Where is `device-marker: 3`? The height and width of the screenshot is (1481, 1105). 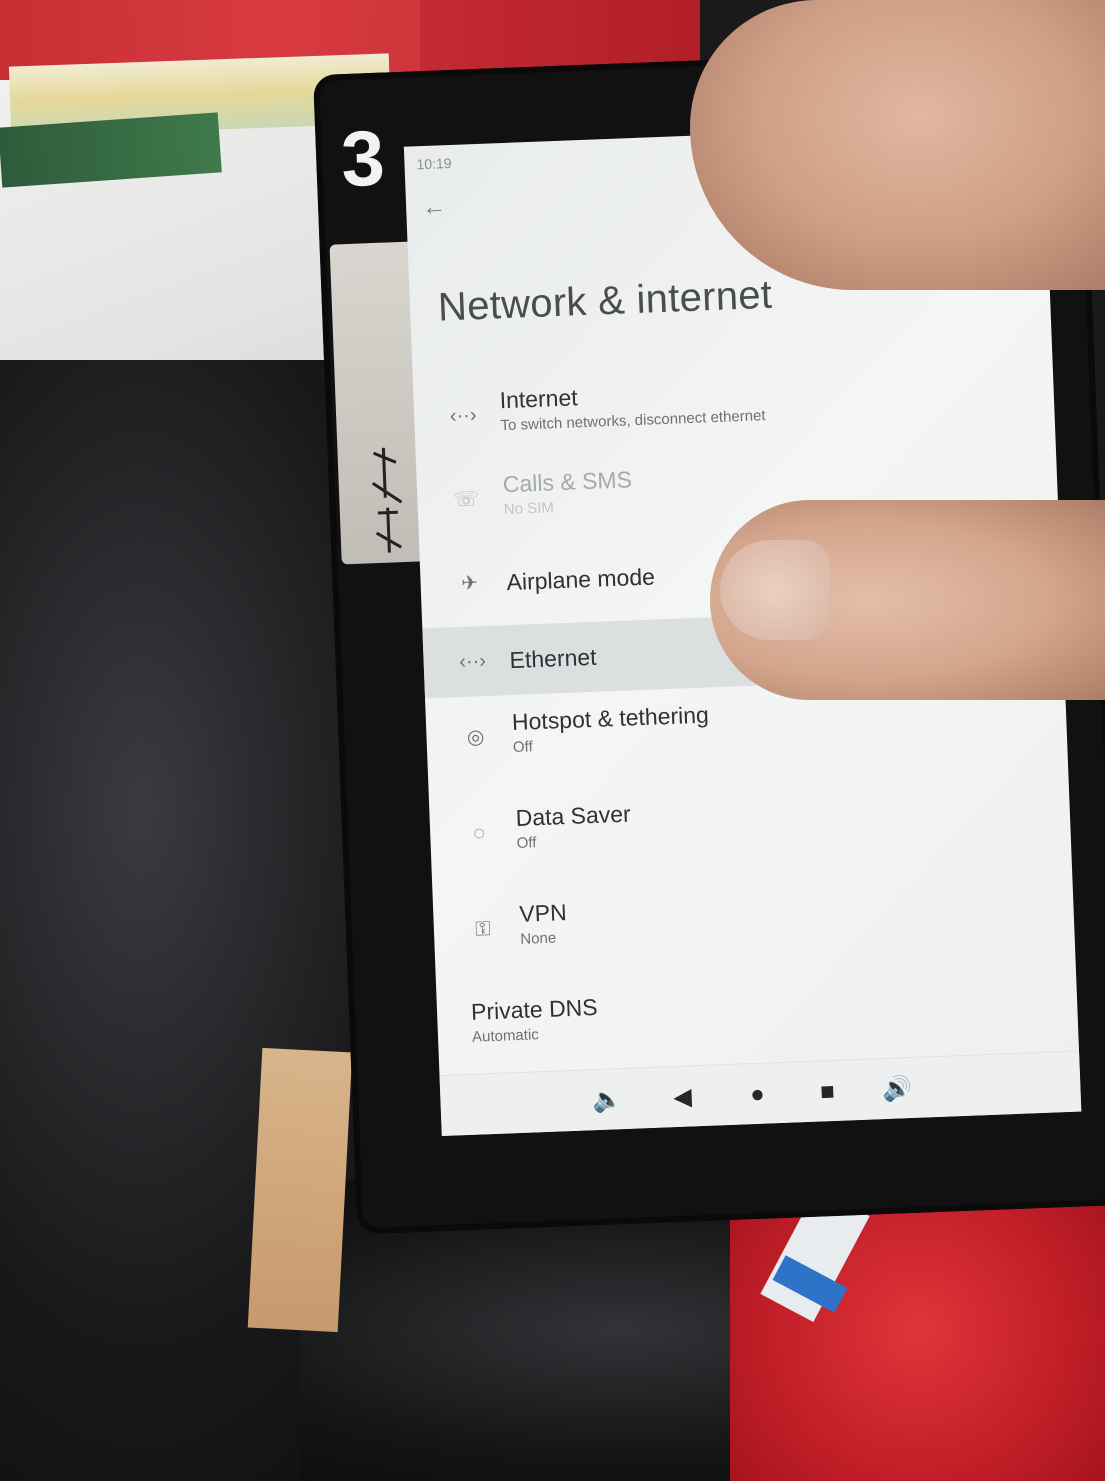
device-marker: 3 is located at coordinates (363, 158).